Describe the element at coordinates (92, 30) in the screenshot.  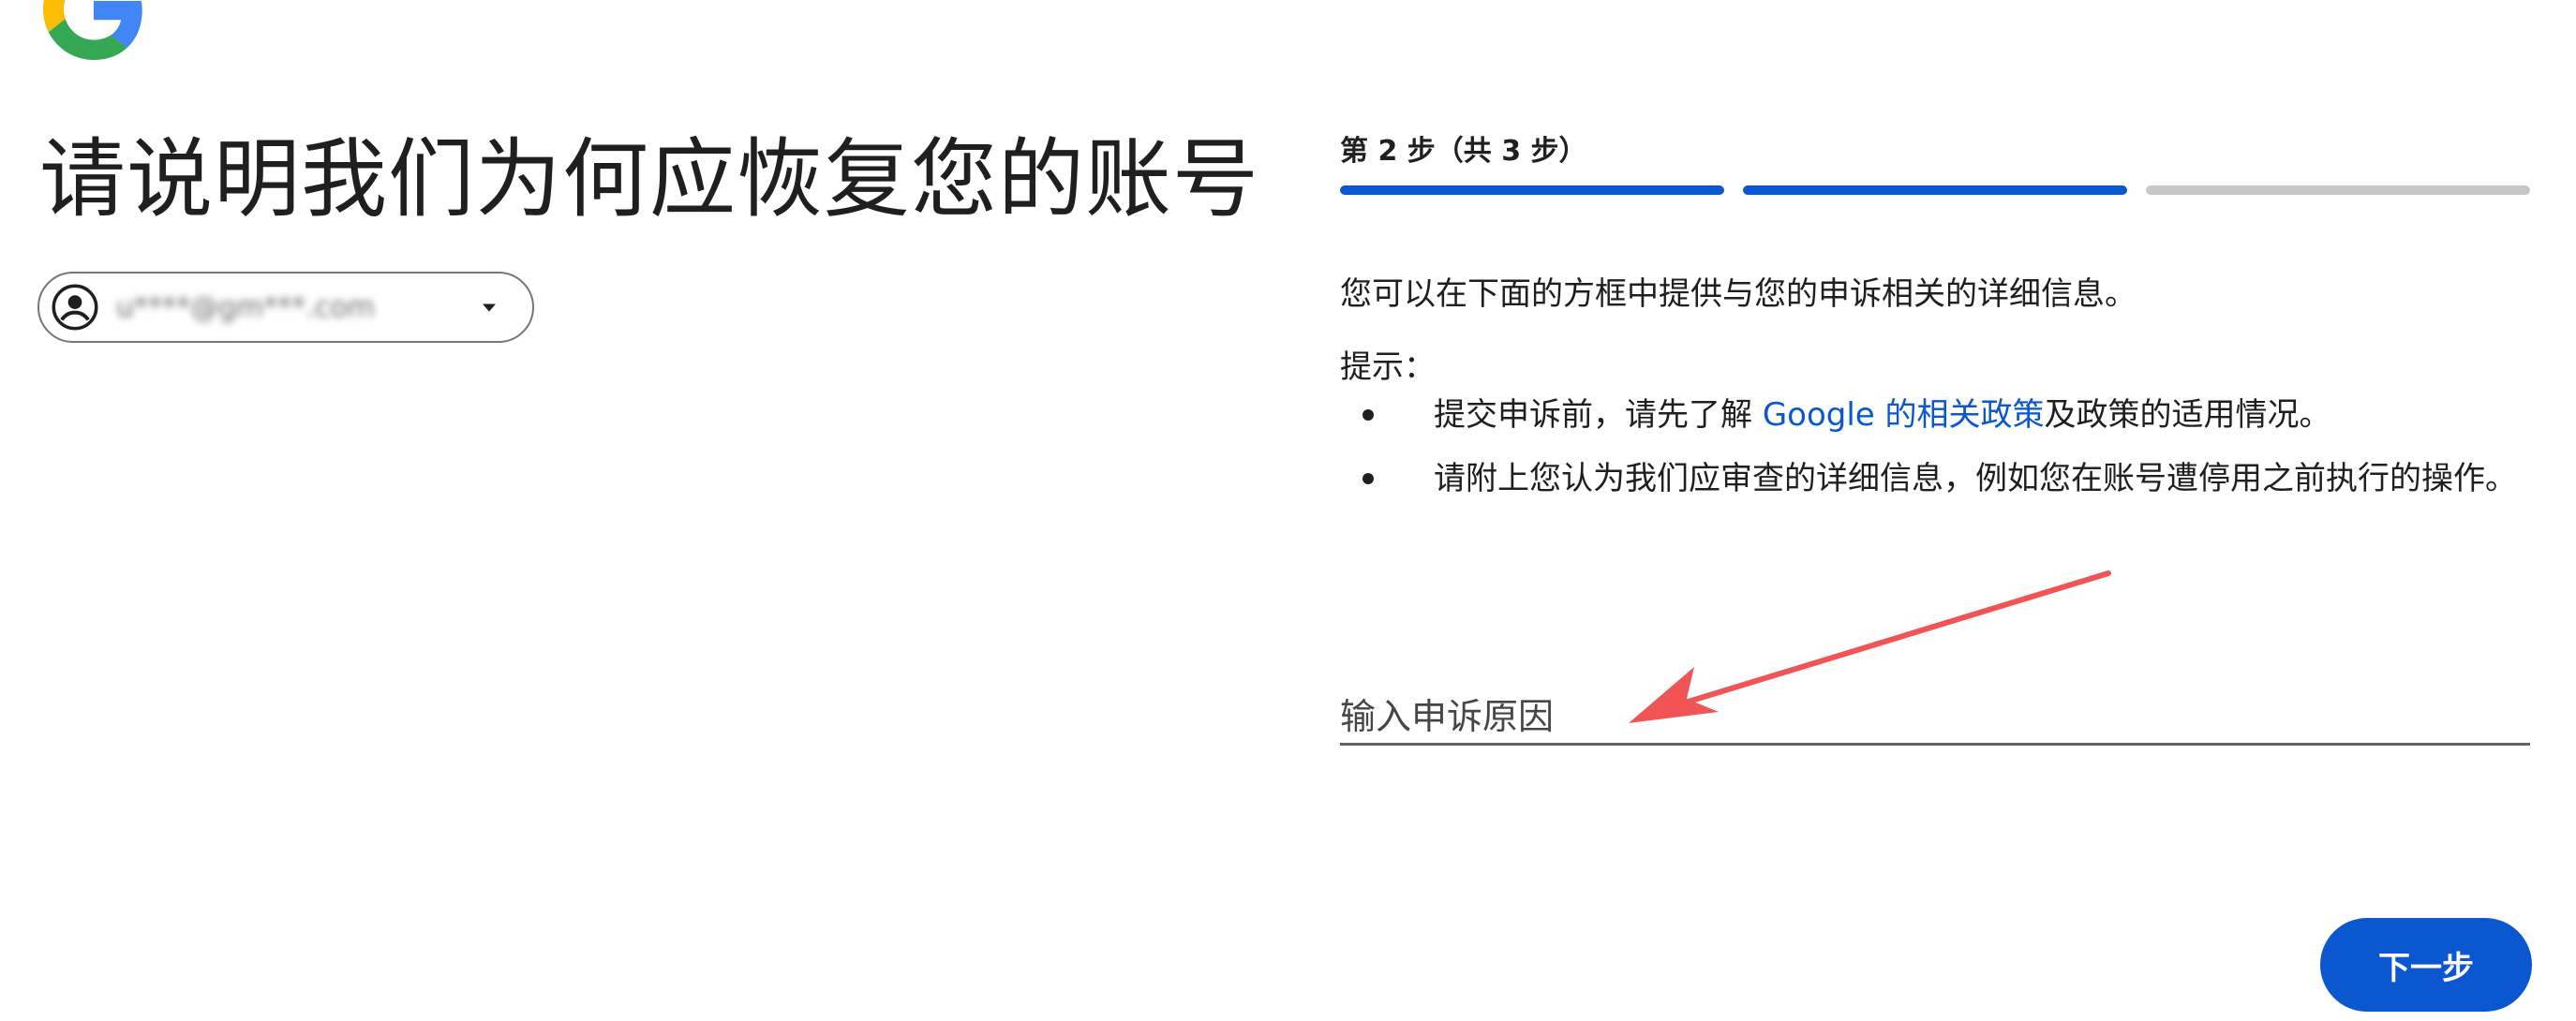
I see `google-logo-icon` at that location.